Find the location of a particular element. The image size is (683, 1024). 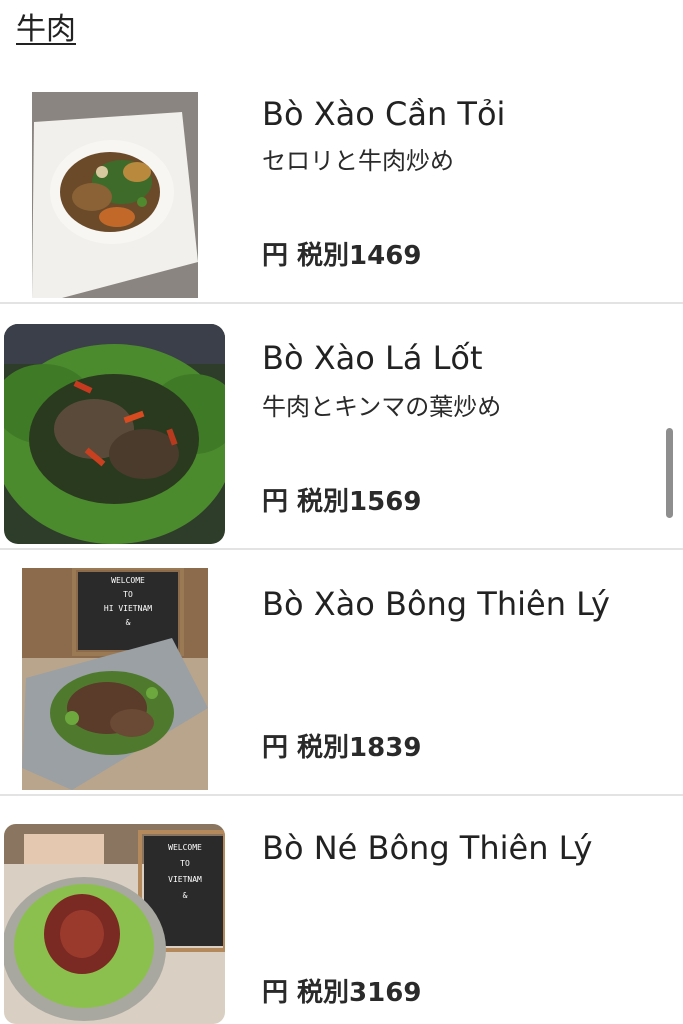

vertical-scrollbar is located at coordinates (669, 473).